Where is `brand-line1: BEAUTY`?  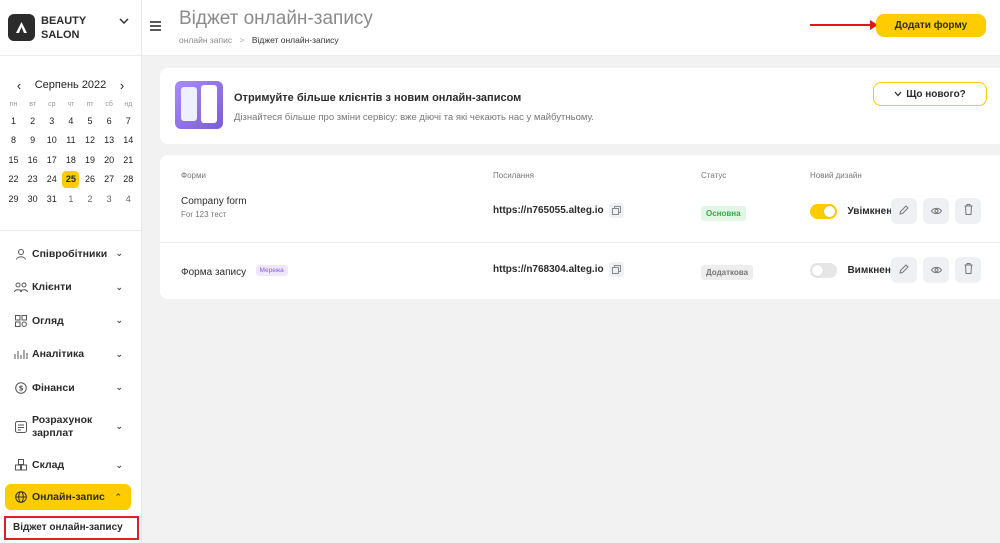 brand-line1: BEAUTY is located at coordinates (64, 20).